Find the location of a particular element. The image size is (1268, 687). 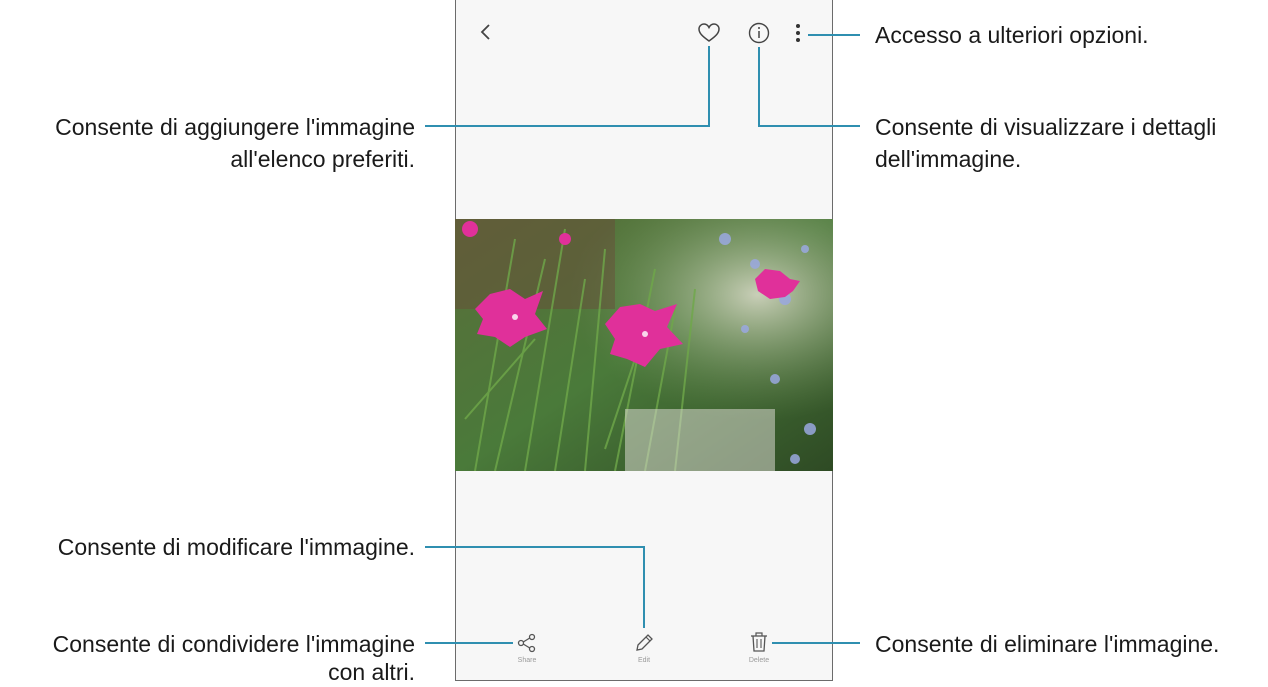

callout-line-details-h is located at coordinates (809, 126).